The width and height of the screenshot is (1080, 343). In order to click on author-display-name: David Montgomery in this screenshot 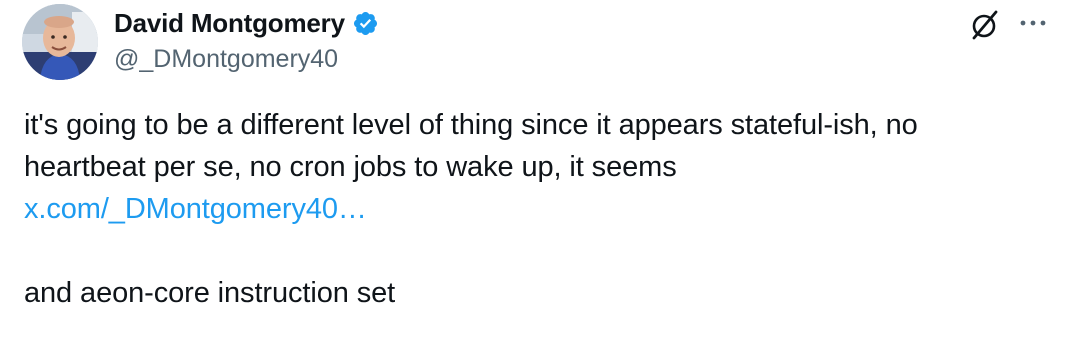, I will do `click(229, 23)`.